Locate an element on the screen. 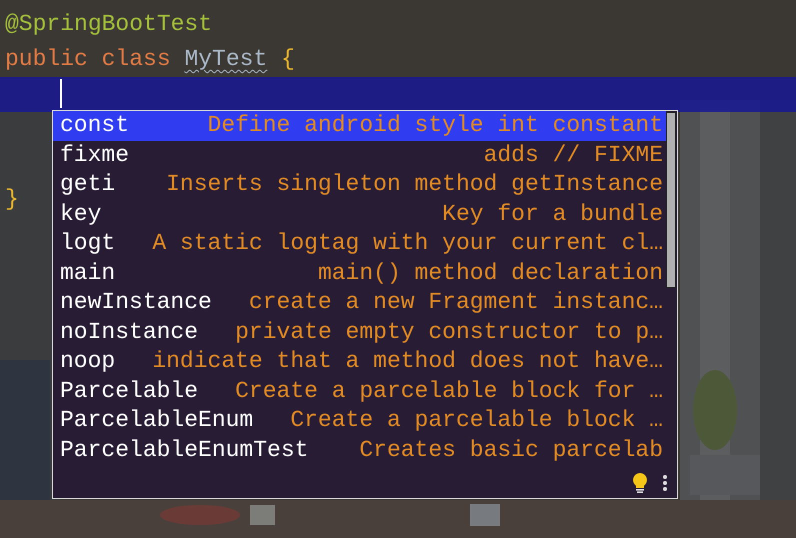  template-name: Parcelable is located at coordinates (129, 391).